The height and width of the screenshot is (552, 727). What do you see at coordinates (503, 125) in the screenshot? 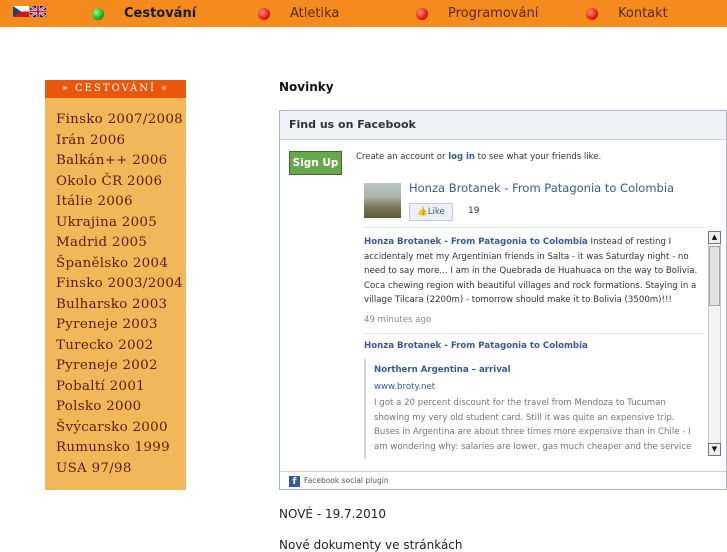
I see `facebook-header: Find us on Facebook` at bounding box center [503, 125].